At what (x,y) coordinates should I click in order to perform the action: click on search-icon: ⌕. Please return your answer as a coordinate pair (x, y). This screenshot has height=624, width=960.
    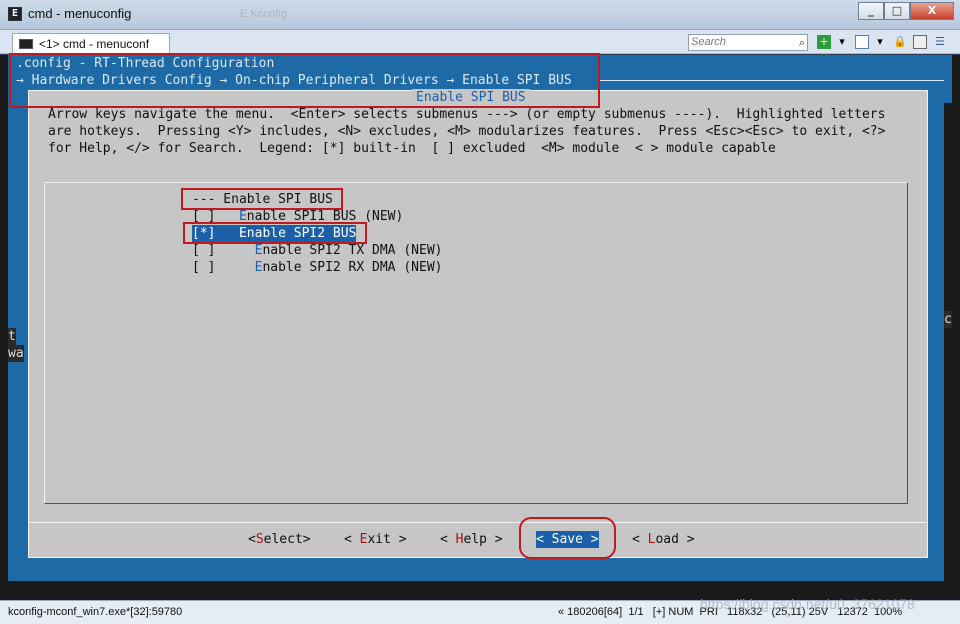
    Looking at the image, I should click on (802, 43).